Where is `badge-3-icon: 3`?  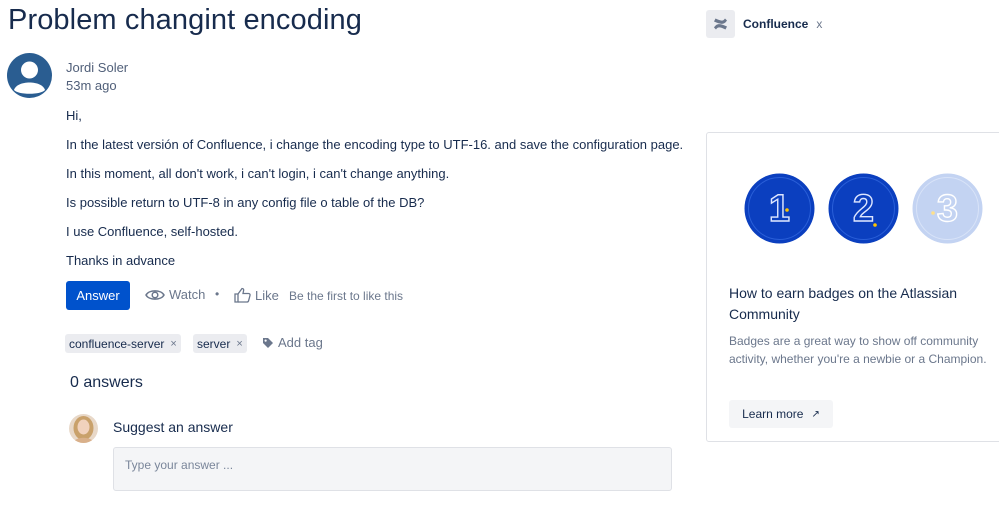
badge-3-icon: 3 is located at coordinates (947, 208).